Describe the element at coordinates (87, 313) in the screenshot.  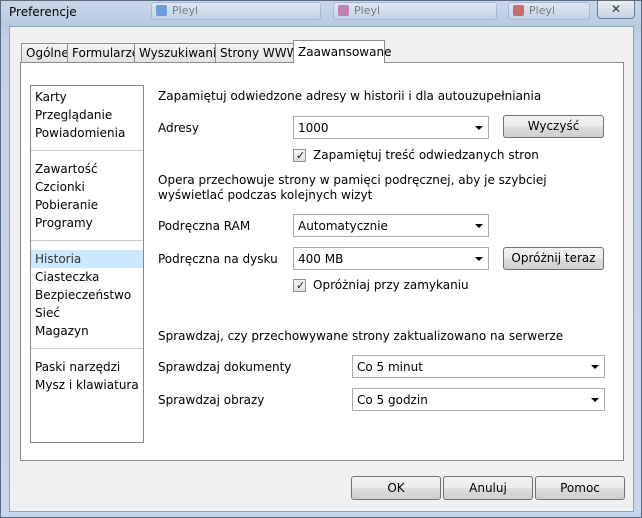
I see `nav-item-network: Sieć` at that location.